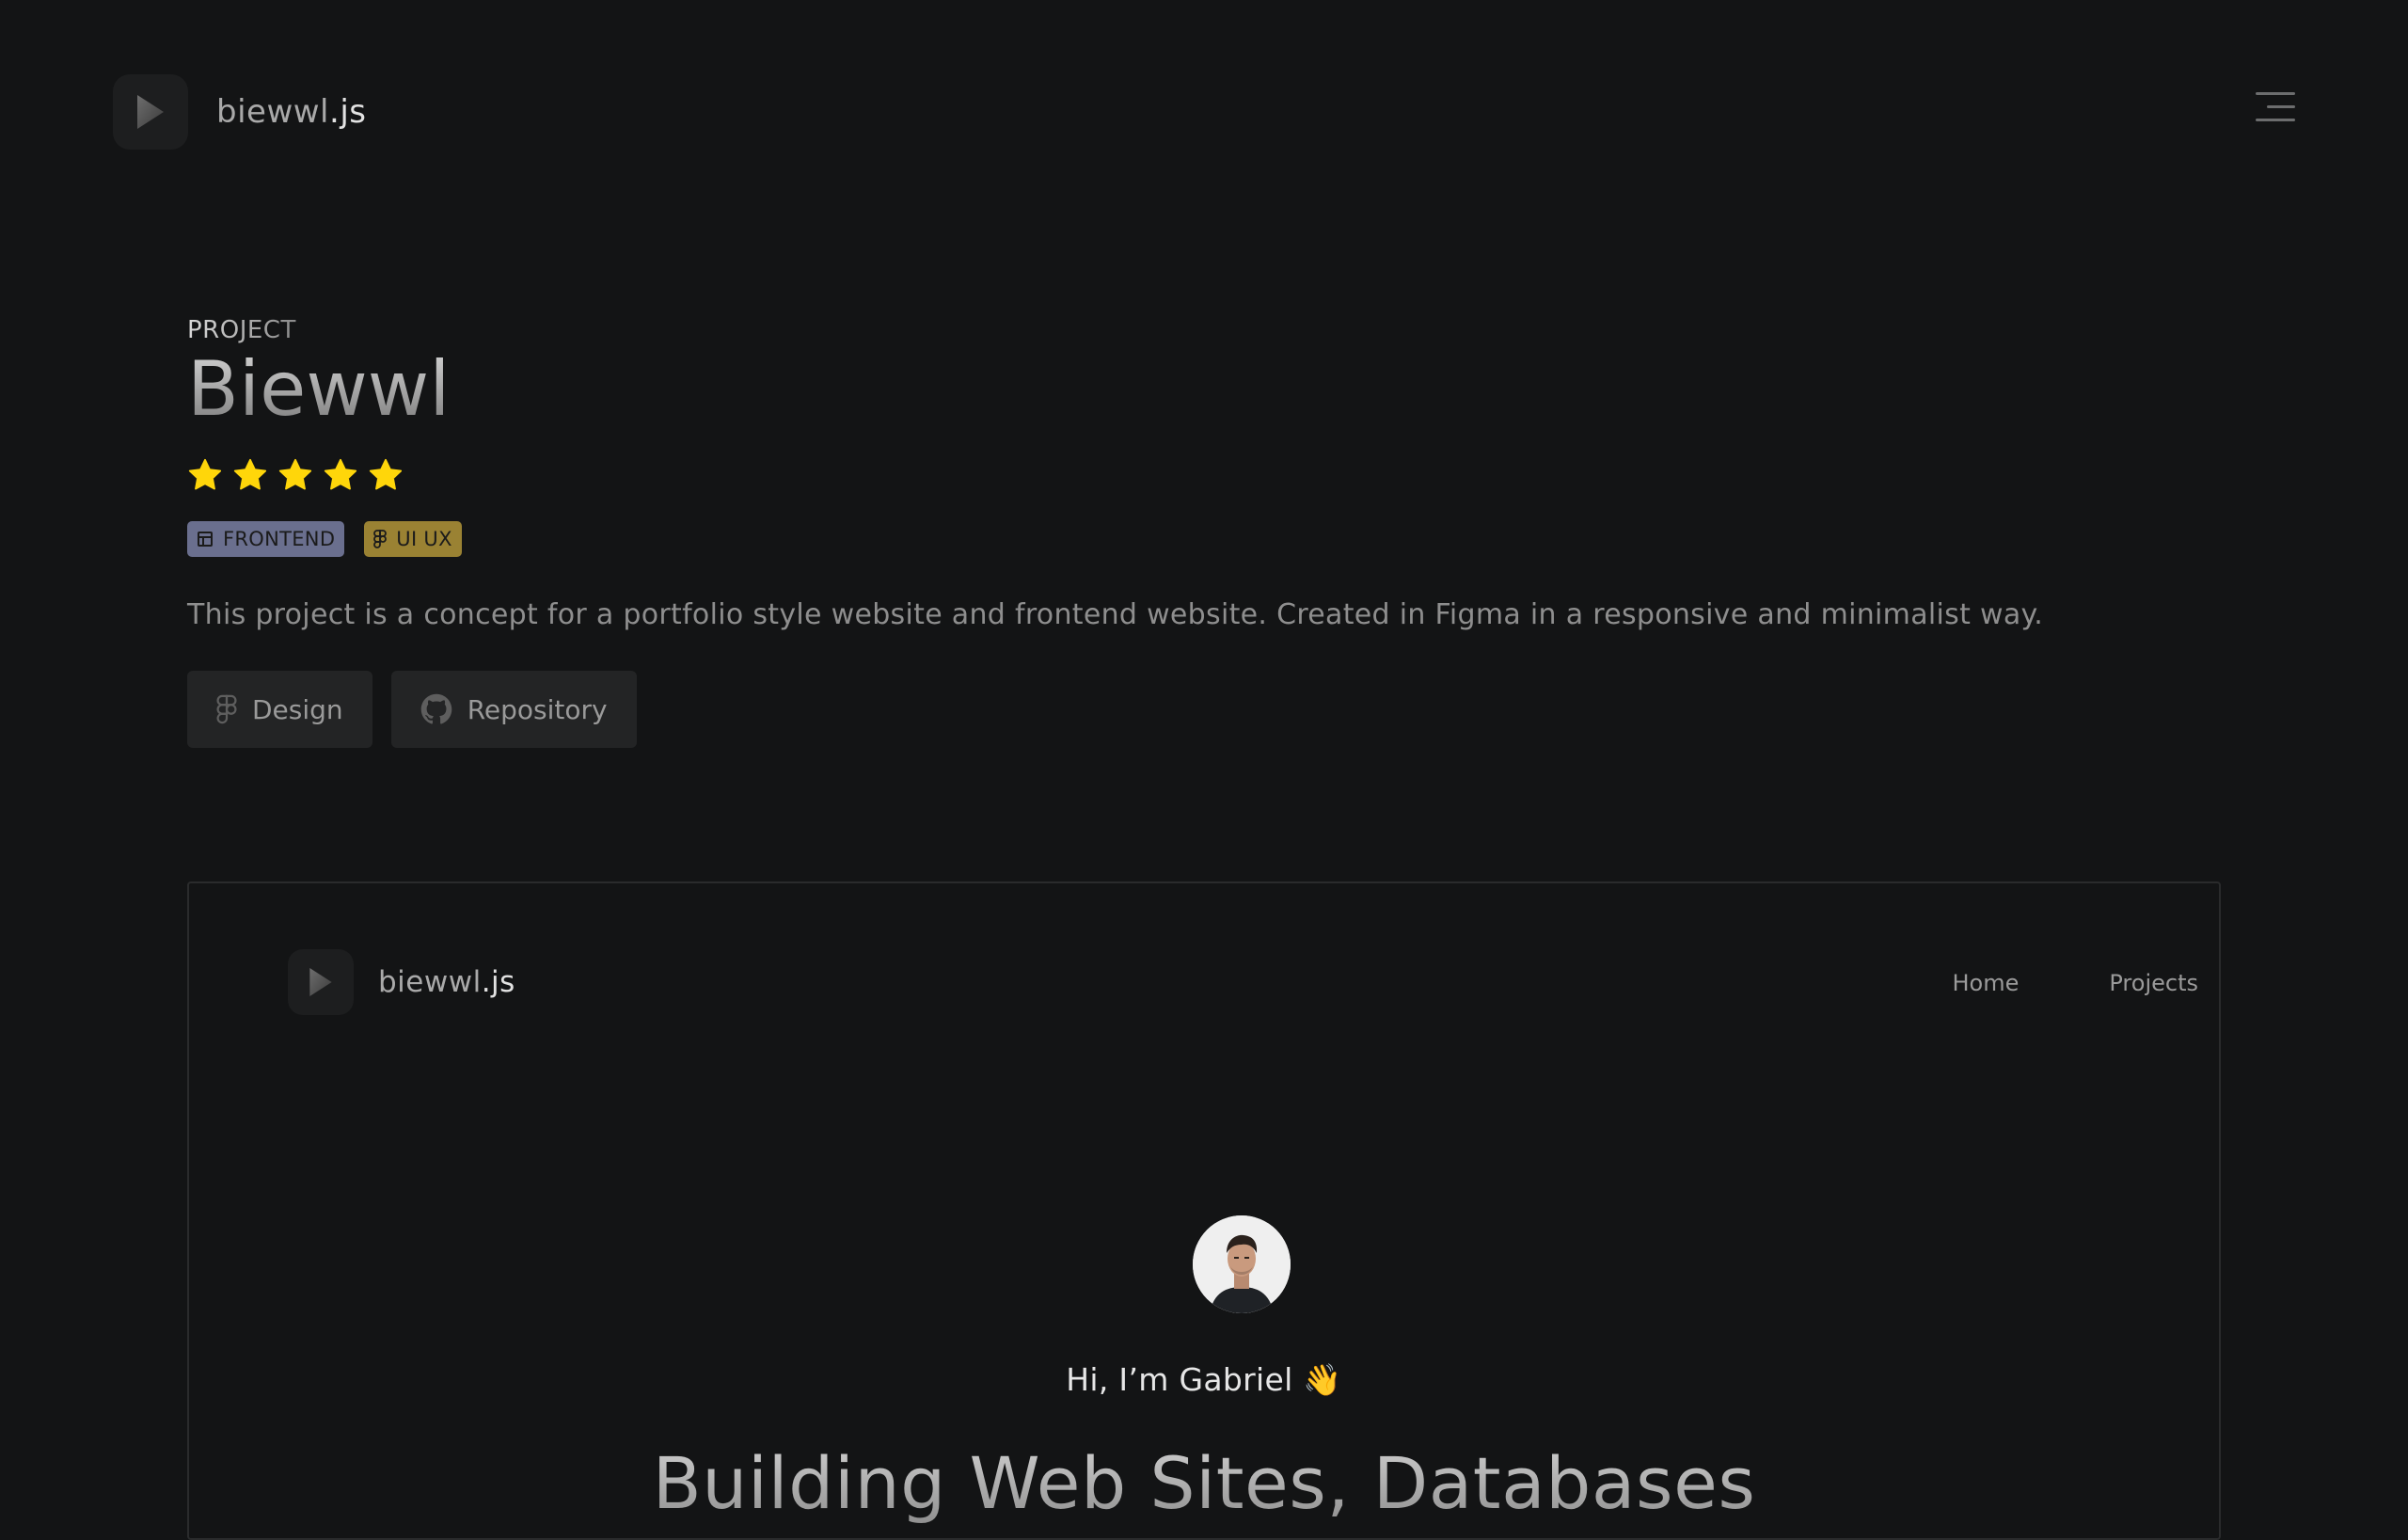 The image size is (2408, 1540). Describe the element at coordinates (291, 112) in the screenshot. I see `brand-name: biewwl.js` at that location.